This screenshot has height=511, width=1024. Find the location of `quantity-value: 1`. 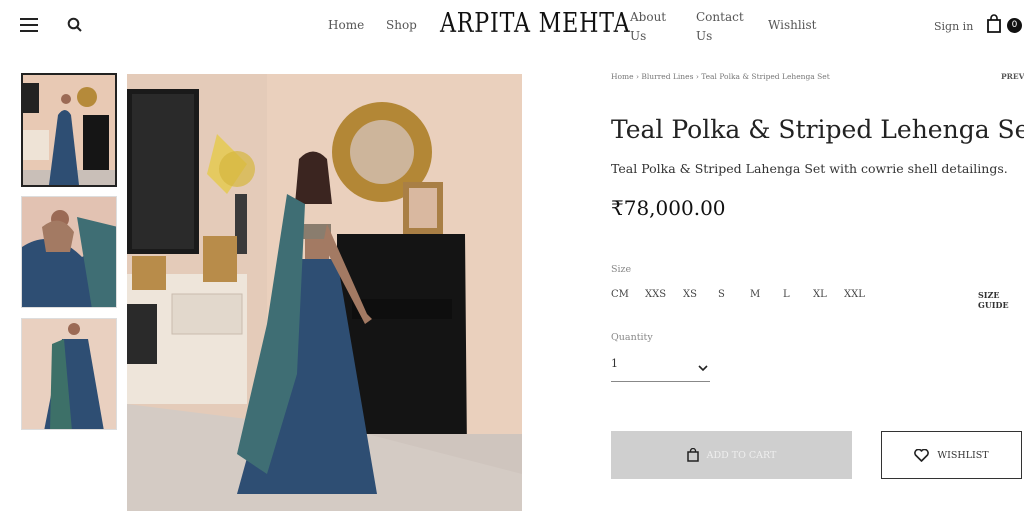

quantity-value: 1 is located at coordinates (614, 363).